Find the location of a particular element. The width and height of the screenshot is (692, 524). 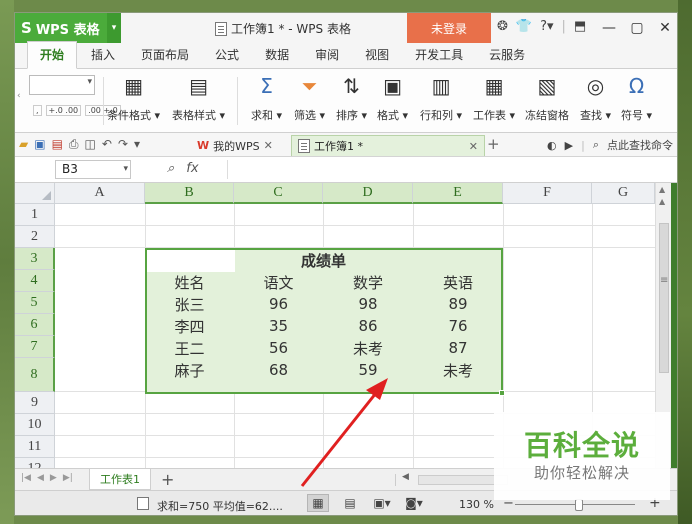

redo-icon: ↷ is located at coordinates (123, 144).